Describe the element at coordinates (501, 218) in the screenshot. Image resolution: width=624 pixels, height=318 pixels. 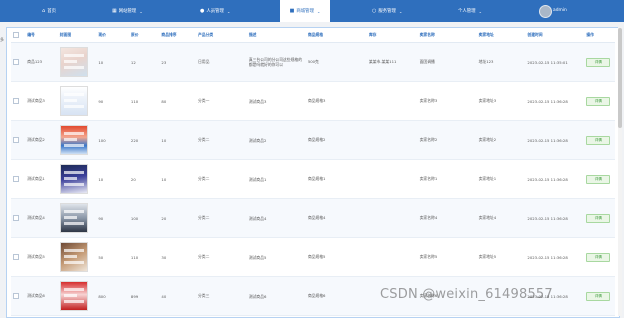
I see `cell-addr: 卖家地址4` at that location.